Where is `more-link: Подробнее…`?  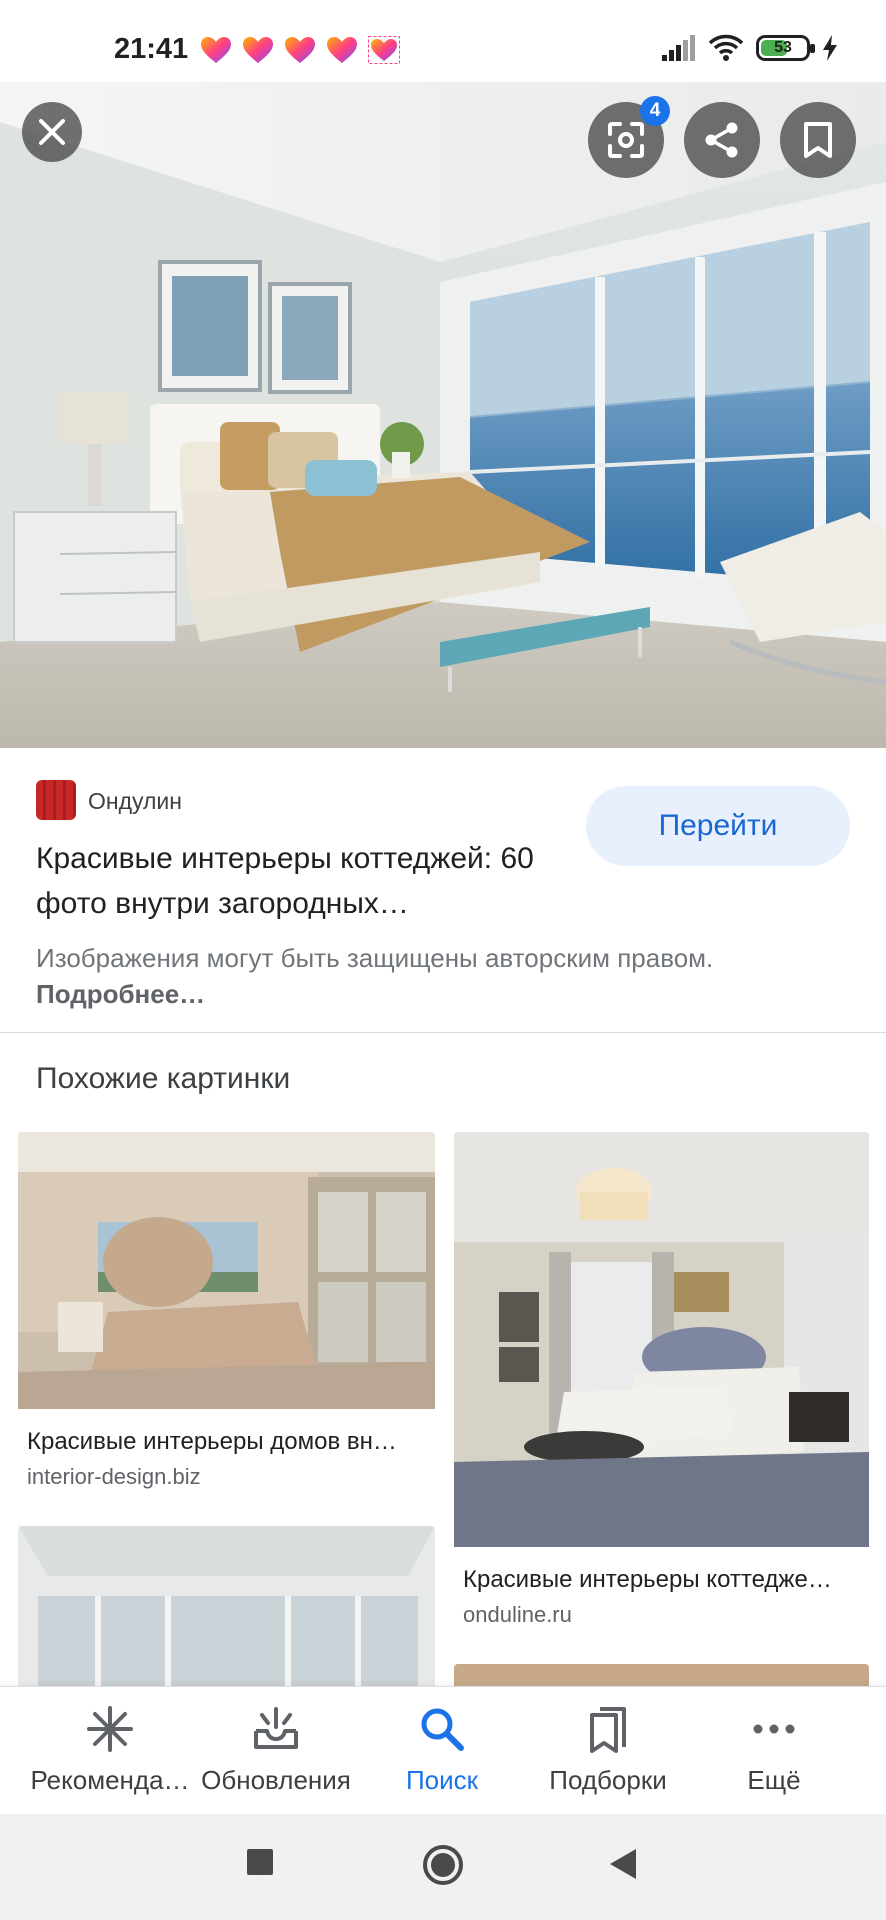 more-link: Подробнее… is located at coordinates (120, 994).